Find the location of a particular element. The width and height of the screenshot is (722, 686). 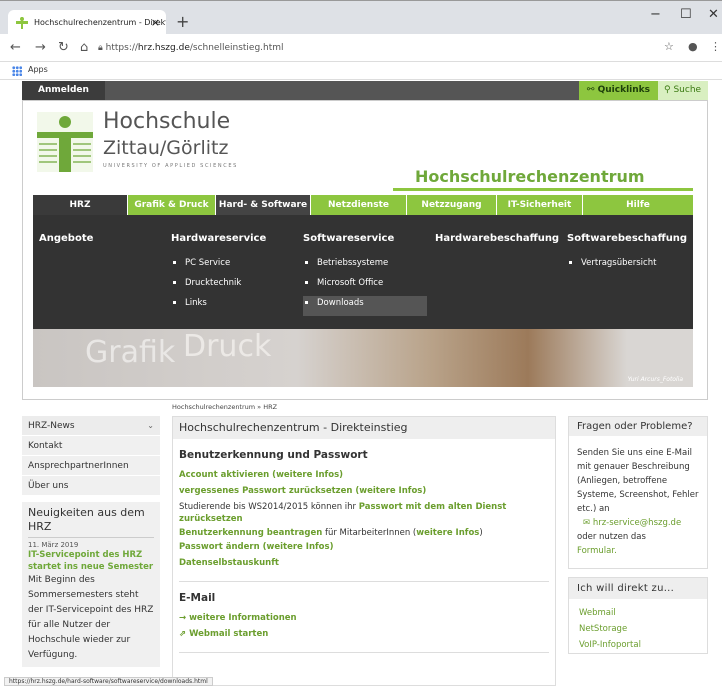

menu-hard-software: Hard- & Software is located at coordinates (263, 205).